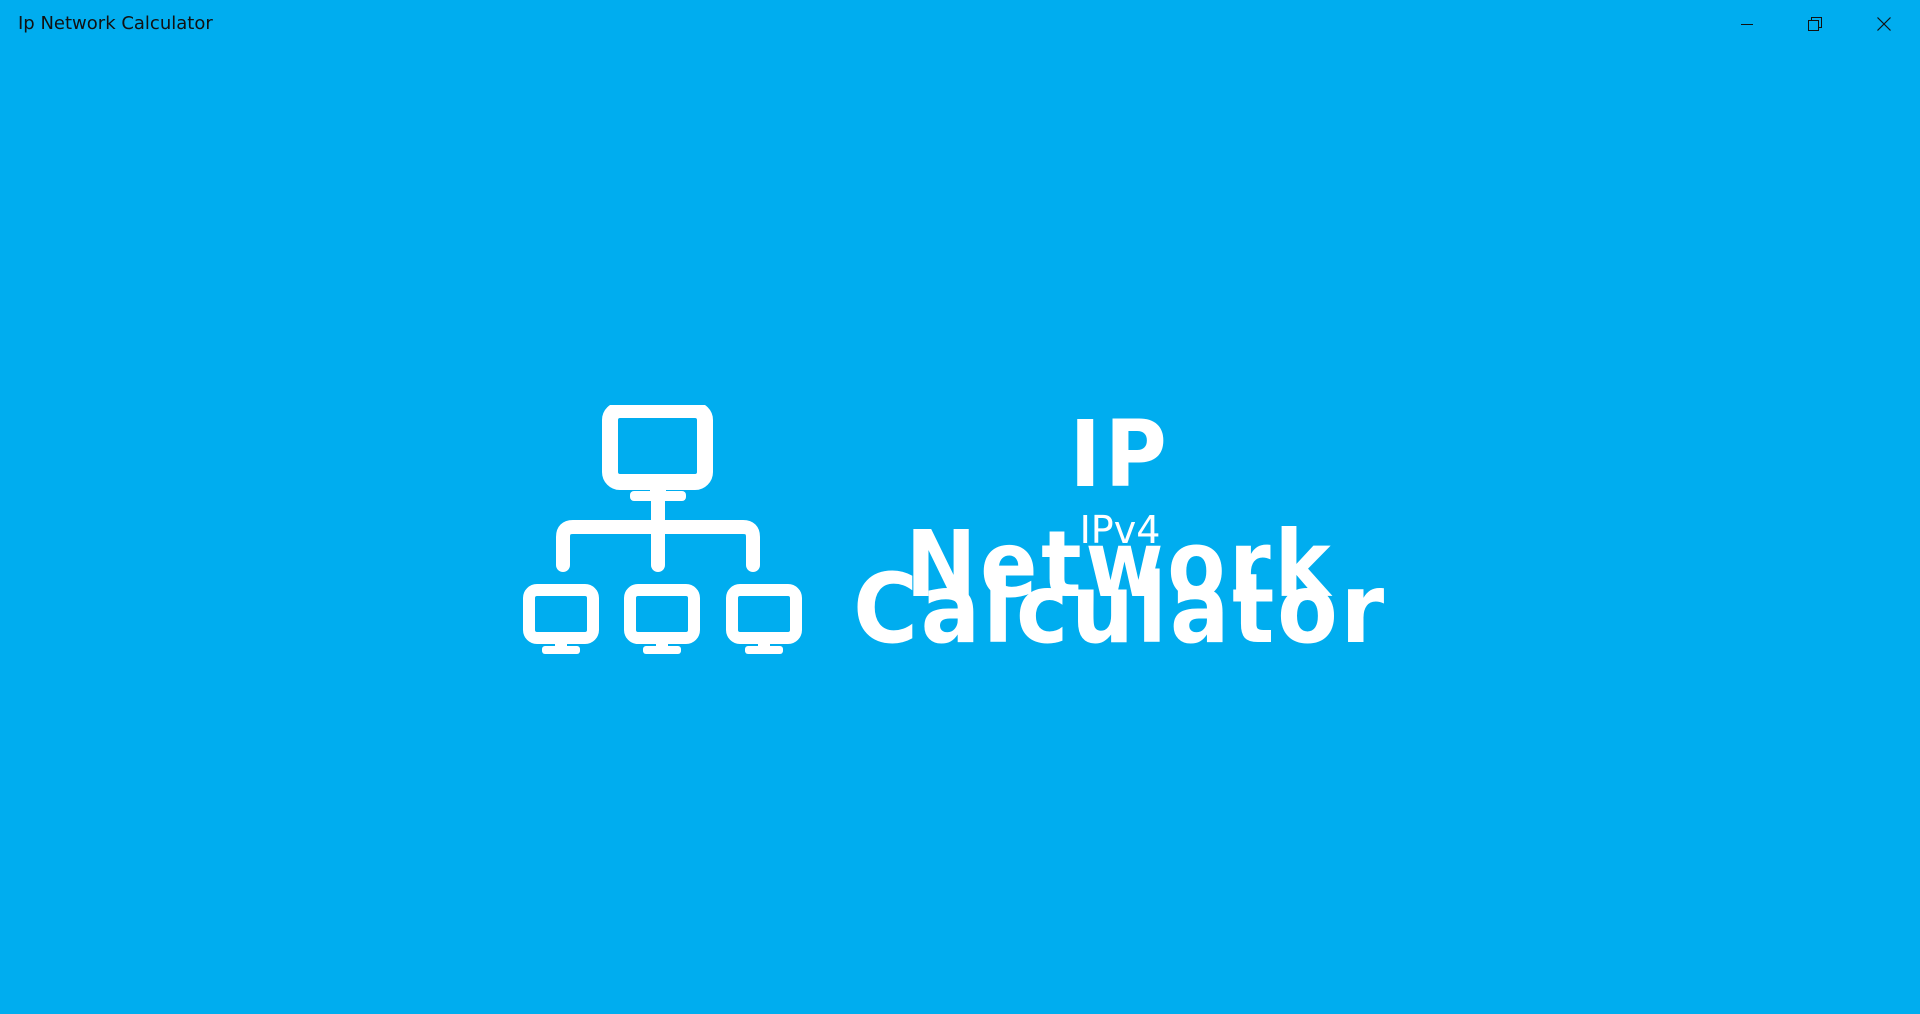 The width and height of the screenshot is (1920, 1014). What do you see at coordinates (662, 529) in the screenshot?
I see `network-topology-icon` at bounding box center [662, 529].